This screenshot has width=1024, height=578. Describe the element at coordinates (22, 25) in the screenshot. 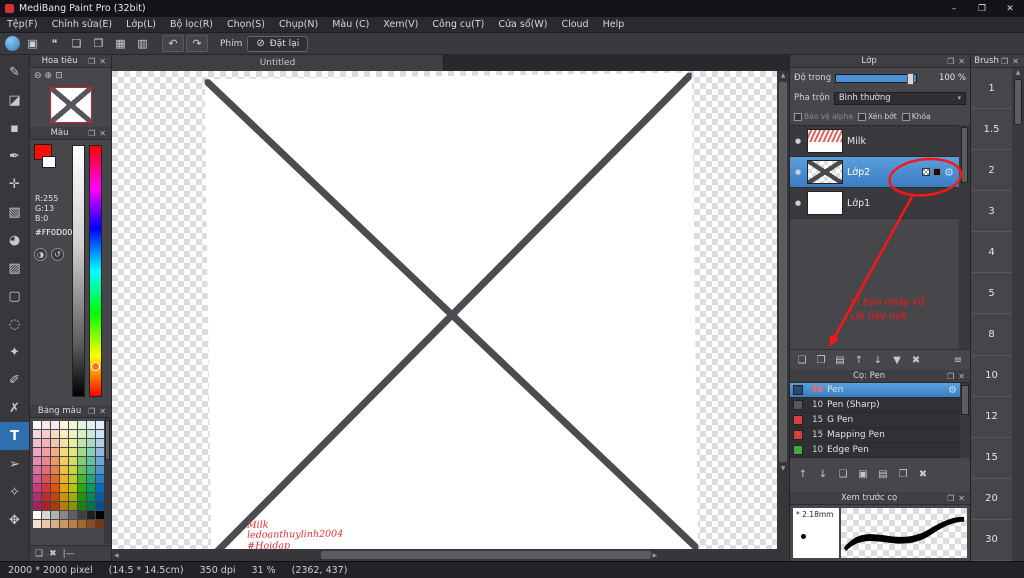

I see `menu-item: Tệp(F)` at that location.